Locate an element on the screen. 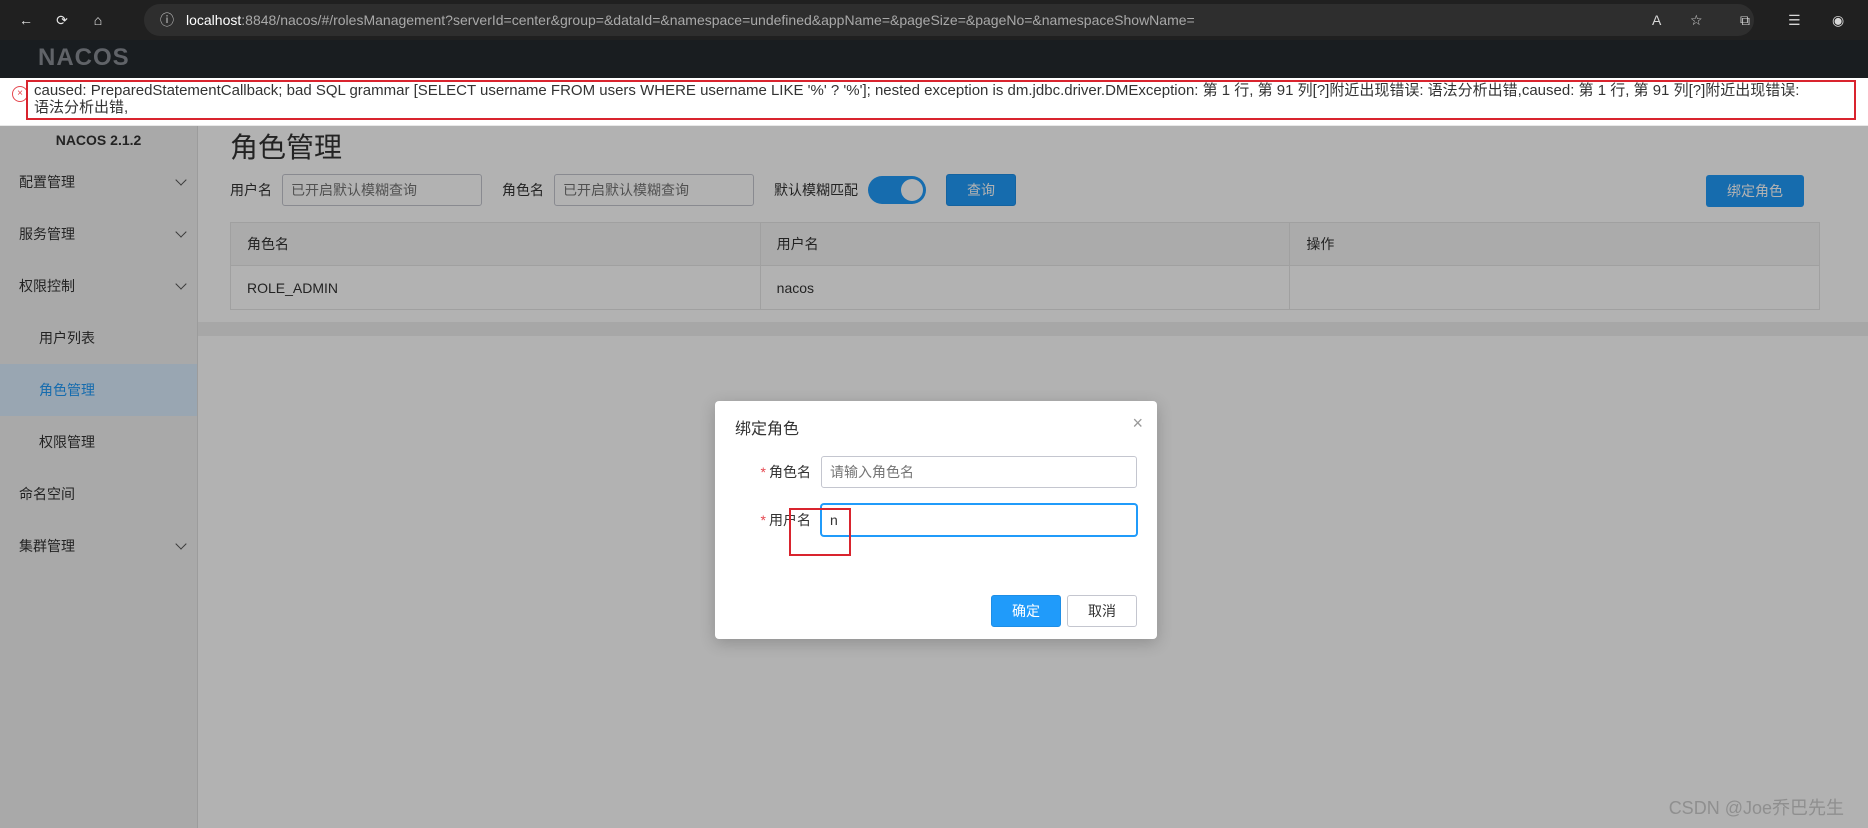  profile-avatar: ◉ is located at coordinates (1838, 20).